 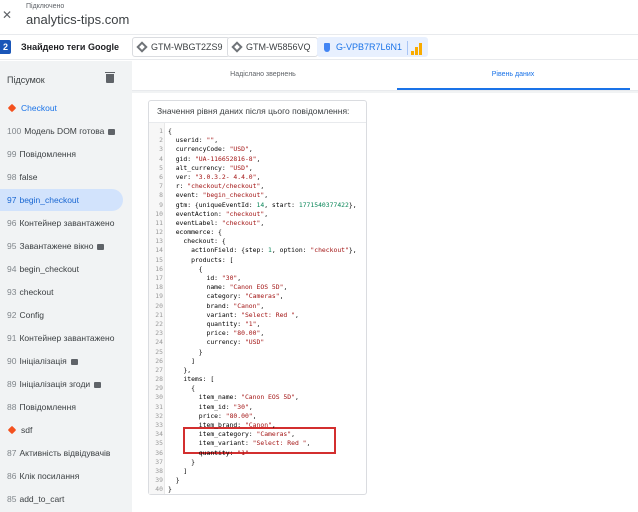 What do you see at coordinates (159, 333) in the screenshot?
I see `line-number: 23` at bounding box center [159, 333].